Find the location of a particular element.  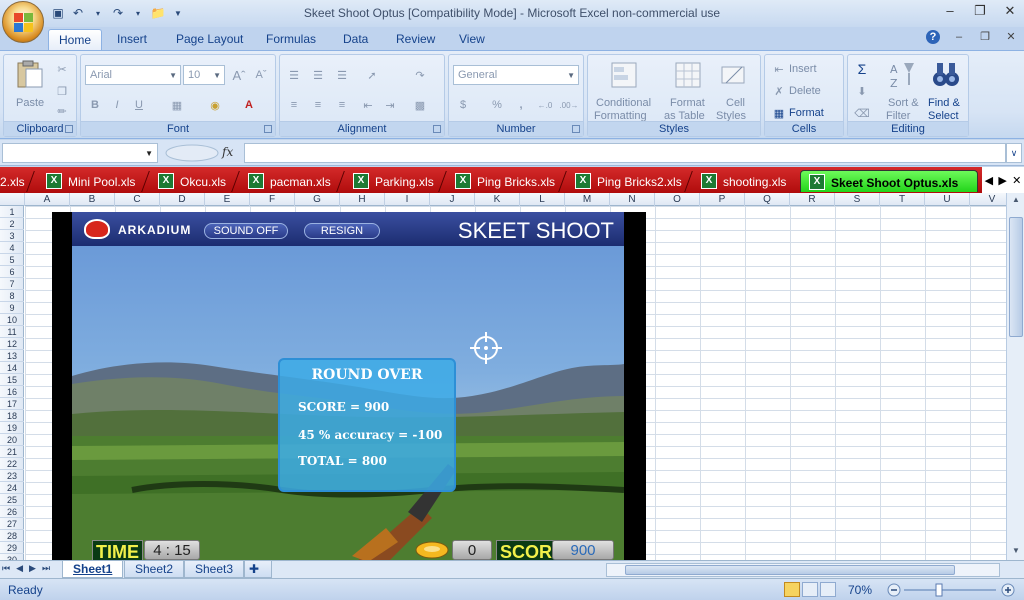

workbook-tab: X Ping Bricks.xls is located at coordinates (501, 181).